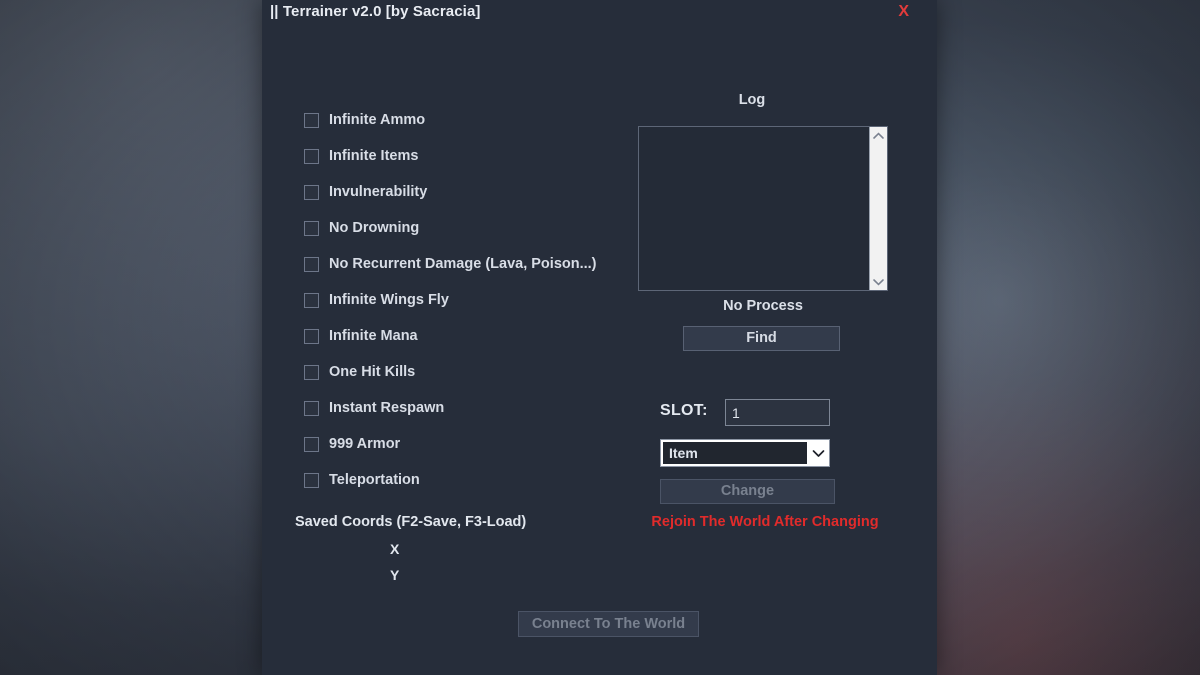 The image size is (1200, 675). What do you see at coordinates (395, 575) in the screenshot?
I see `coord-y-label: Y` at bounding box center [395, 575].